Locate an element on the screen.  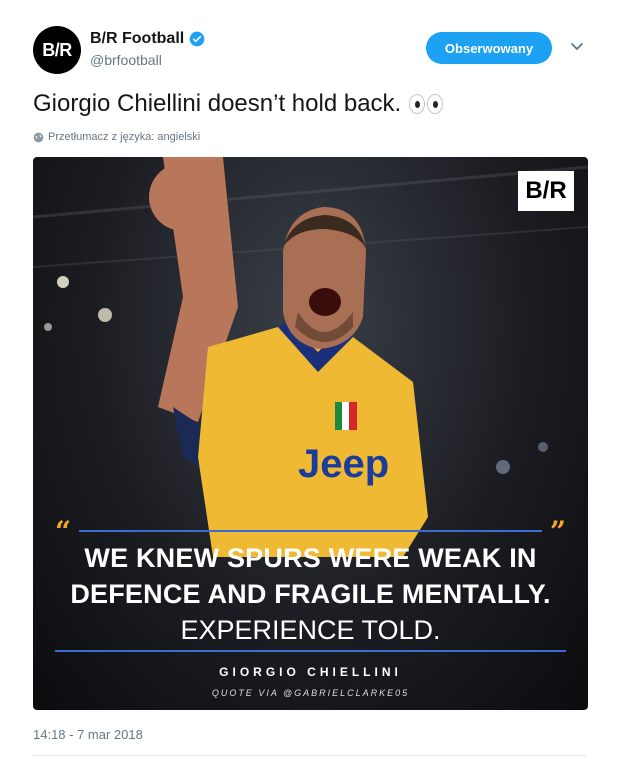
account-name-row: B/R Football is located at coordinates (147, 39).